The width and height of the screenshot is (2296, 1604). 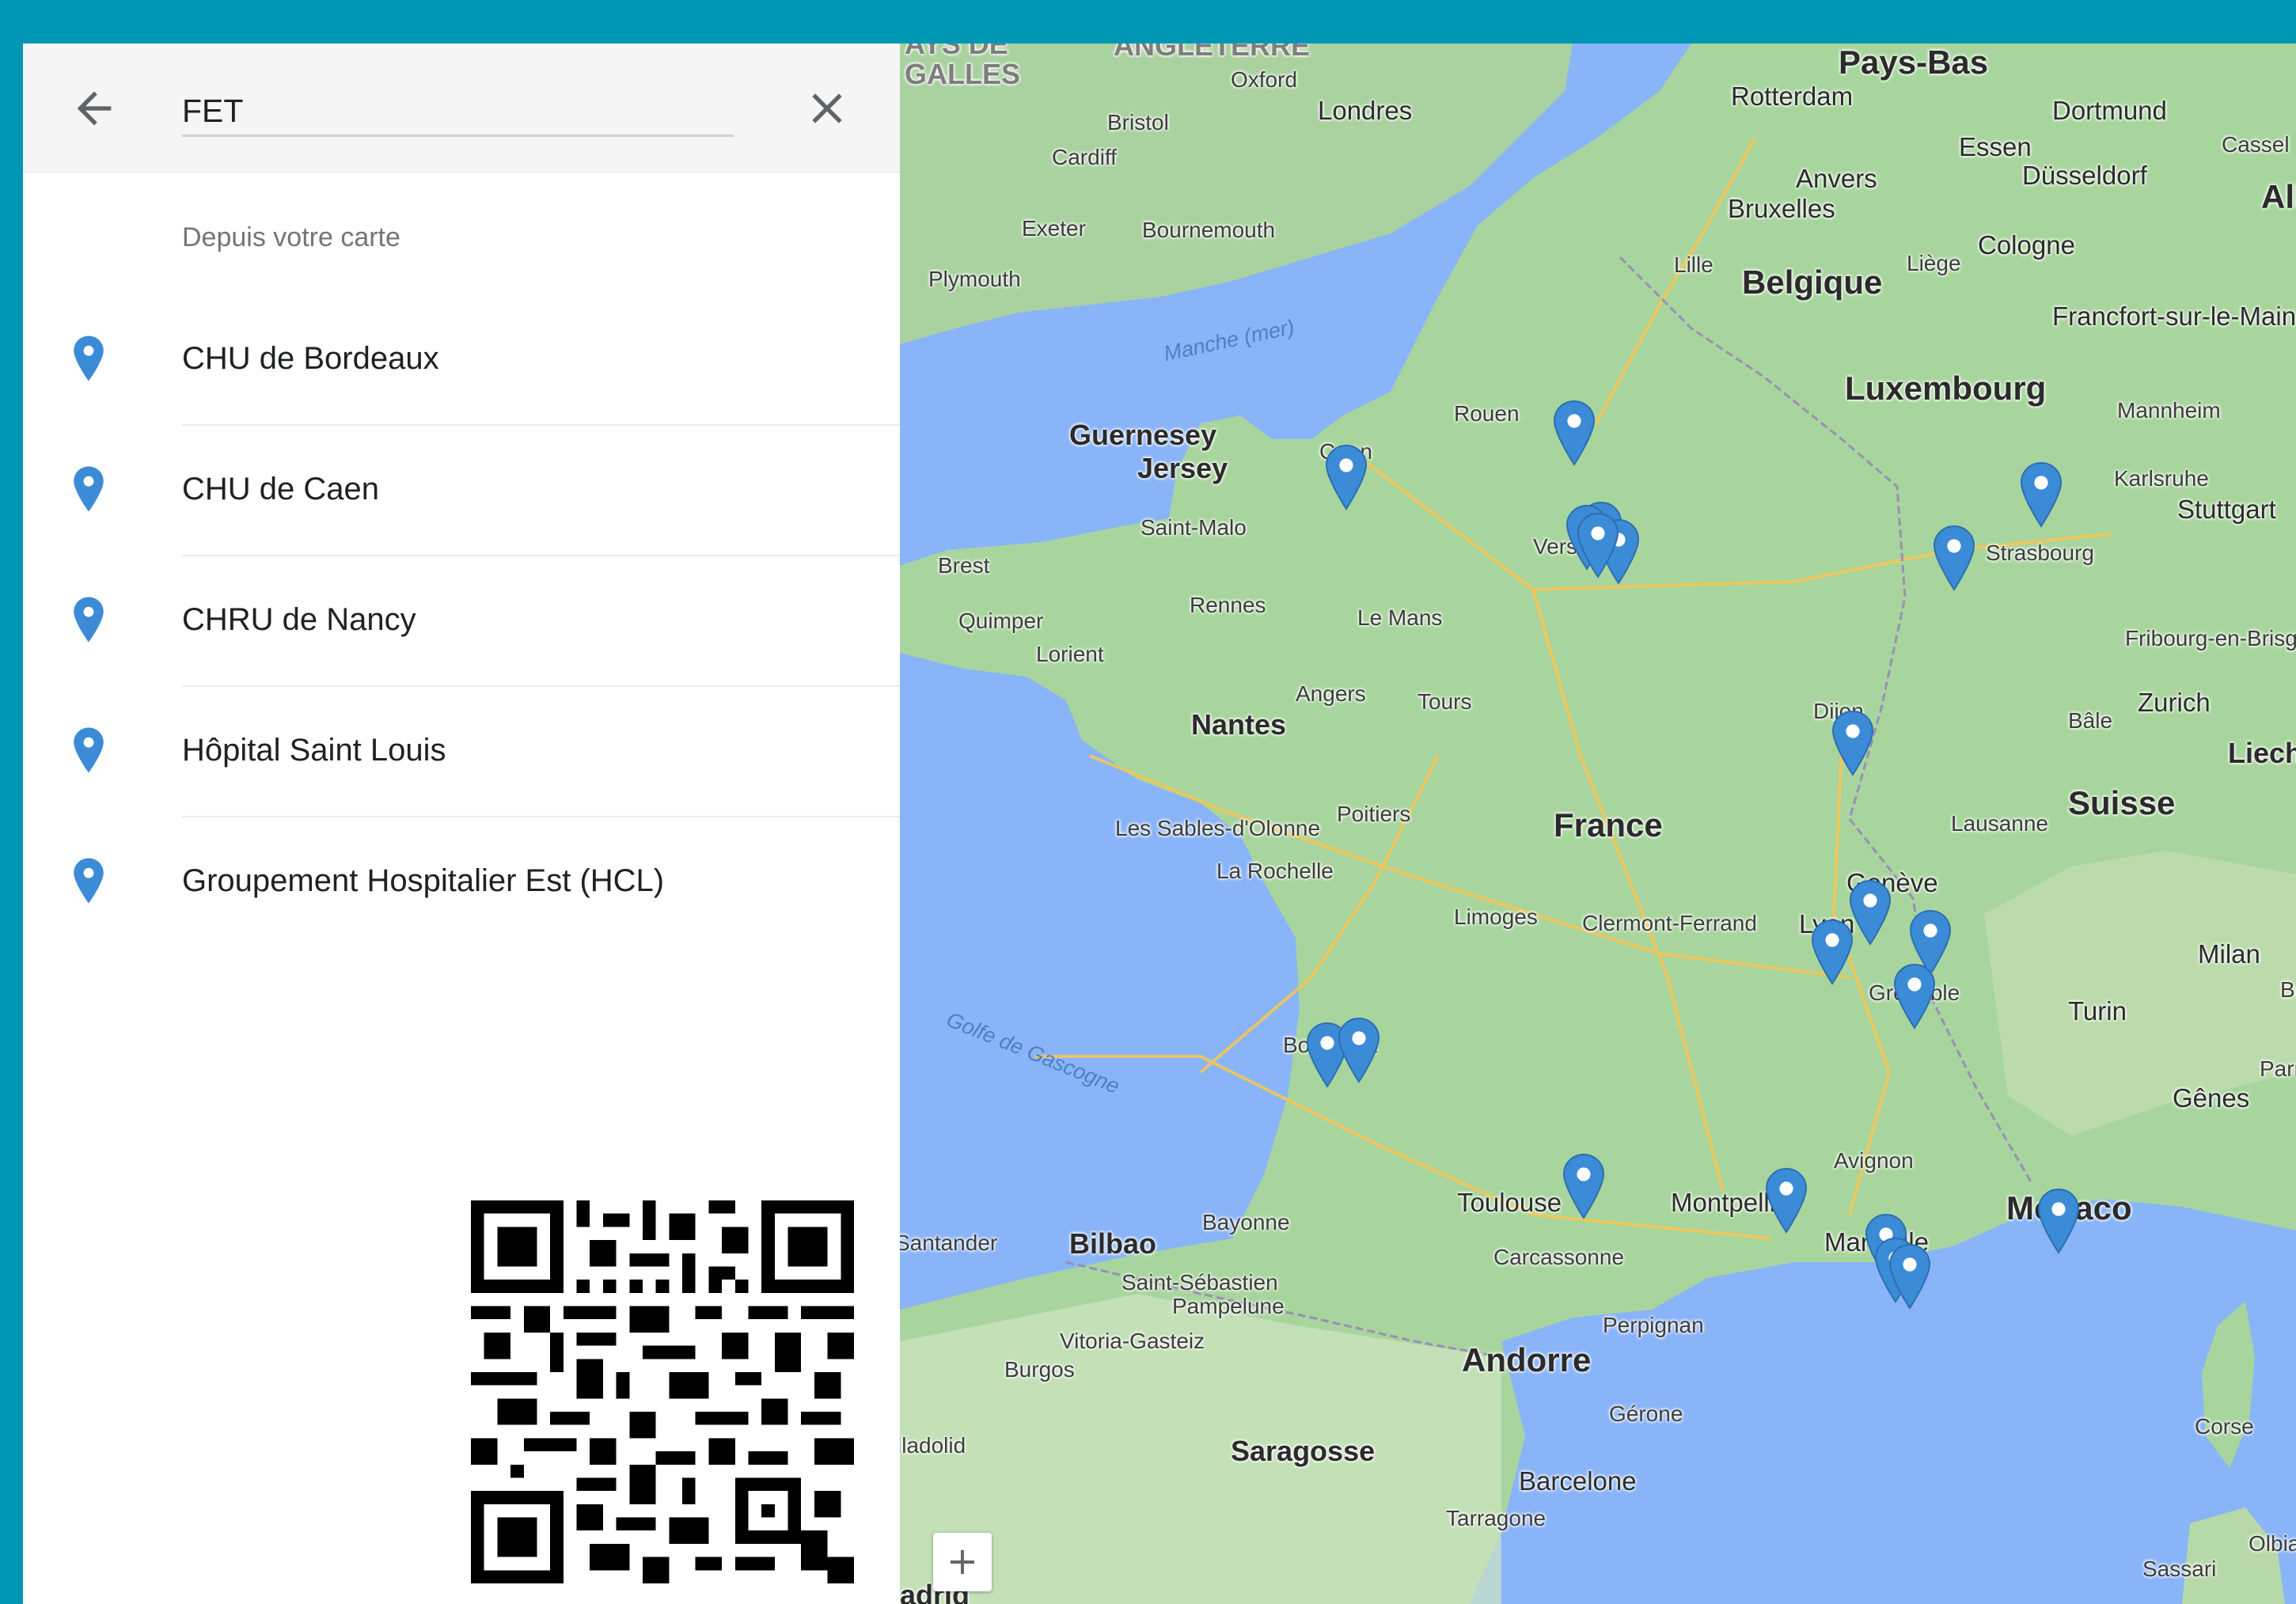 What do you see at coordinates (1608, 825) in the screenshot?
I see `map-label-france: France` at bounding box center [1608, 825].